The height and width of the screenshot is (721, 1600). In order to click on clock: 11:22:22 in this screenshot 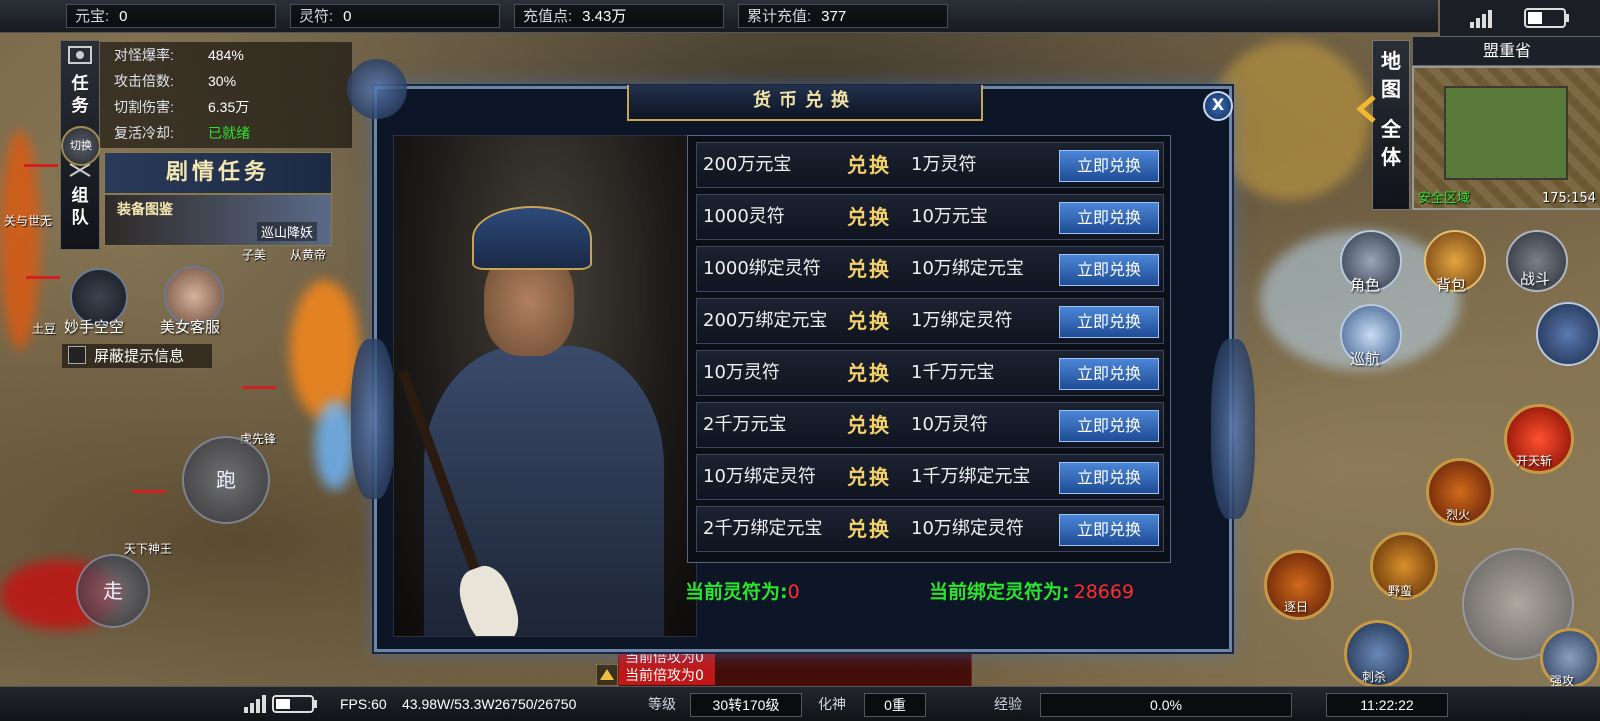, I will do `click(1387, 705)`.